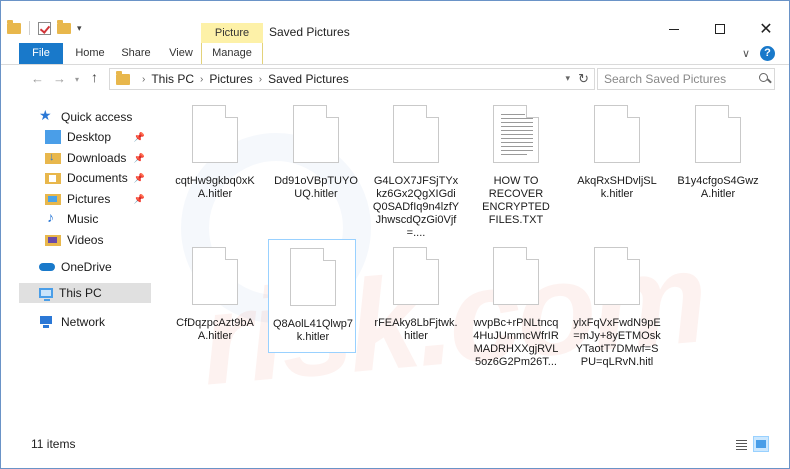  Describe the element at coordinates (313, 330) in the screenshot. I see `file-name: Q8AolL41Qlwp7k.hitler` at that location.